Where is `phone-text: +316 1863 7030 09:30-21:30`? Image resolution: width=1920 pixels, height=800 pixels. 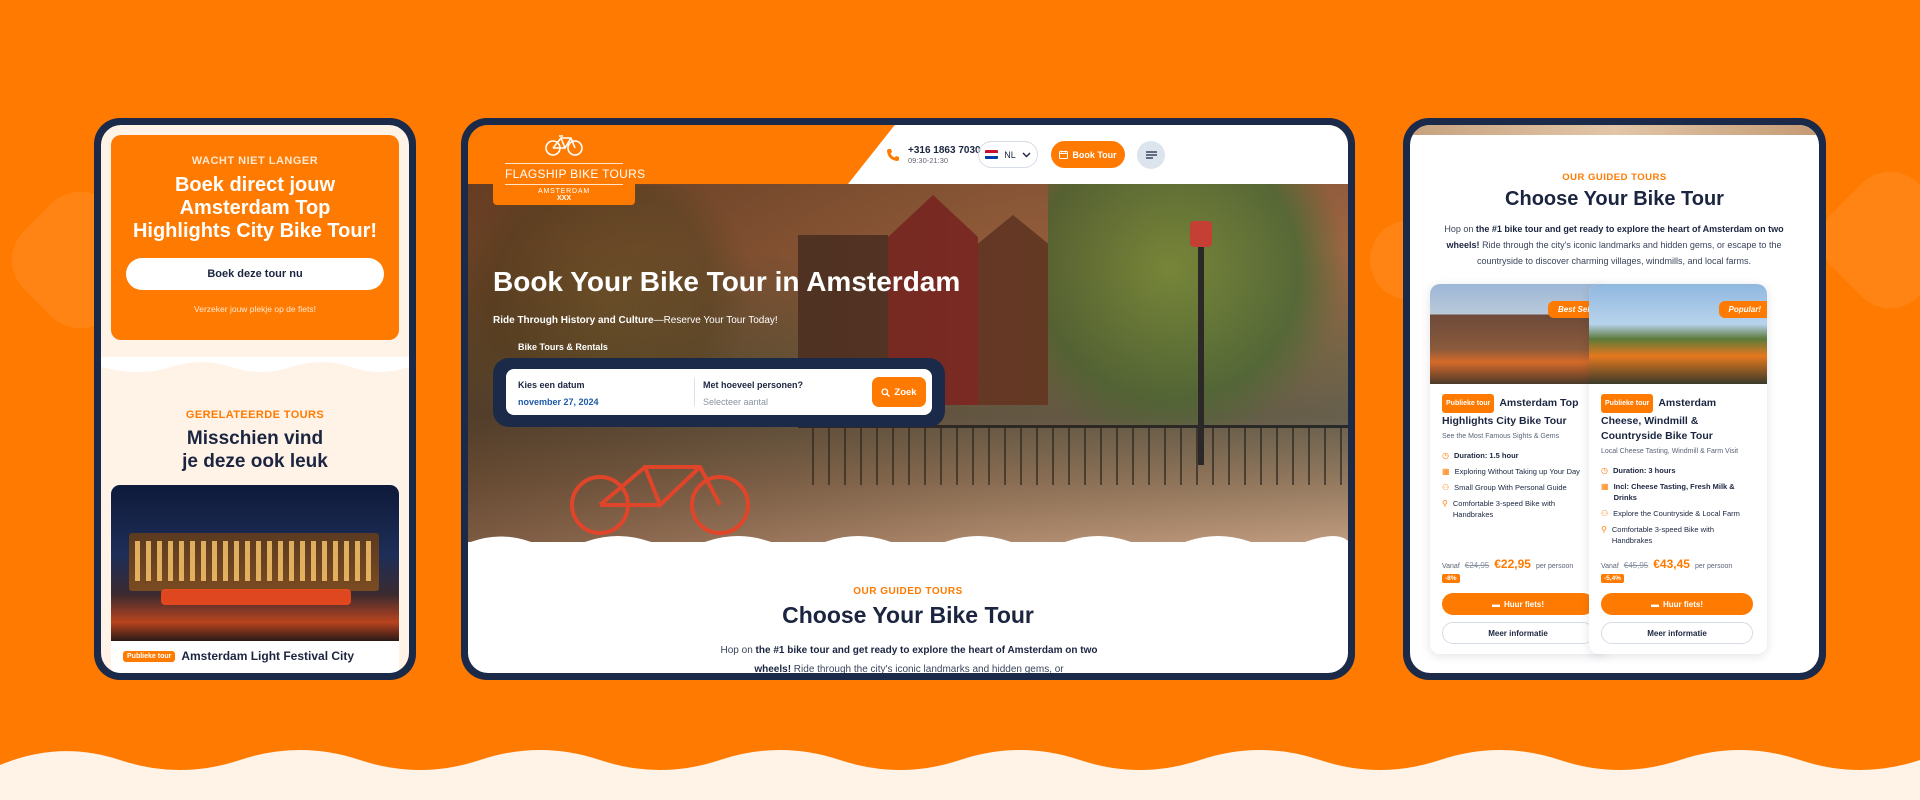 phone-text: +316 1863 7030 09:30-21:30 is located at coordinates (944, 155).